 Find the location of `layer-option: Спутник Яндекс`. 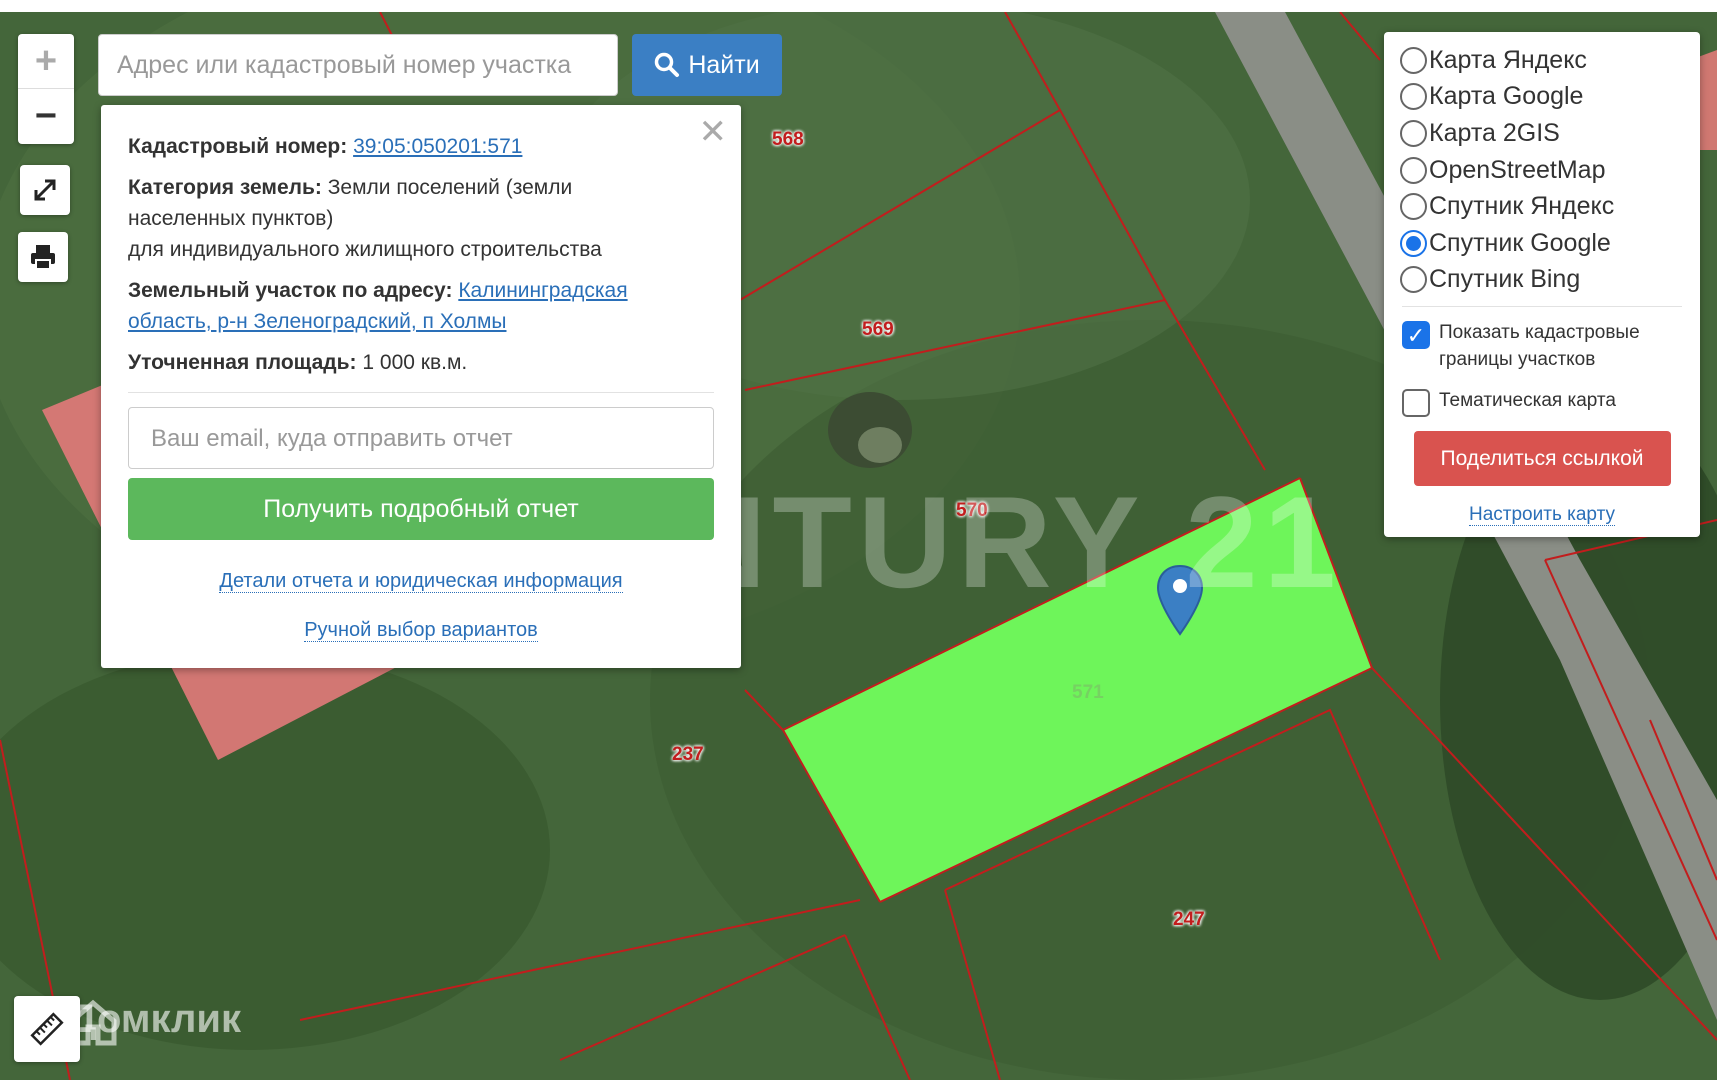

layer-option: Спутник Яндекс is located at coordinates (1541, 206).